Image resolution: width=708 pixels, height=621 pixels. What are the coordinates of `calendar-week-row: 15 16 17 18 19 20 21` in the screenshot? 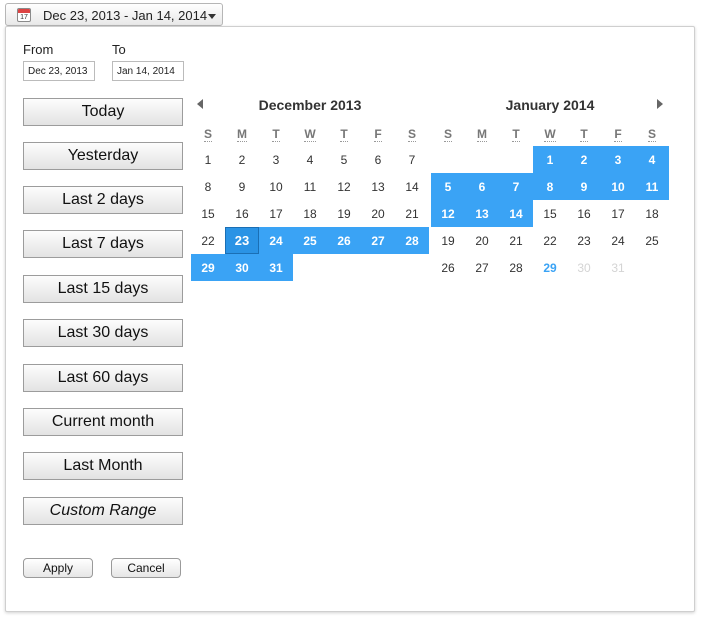 It's located at (310, 213).